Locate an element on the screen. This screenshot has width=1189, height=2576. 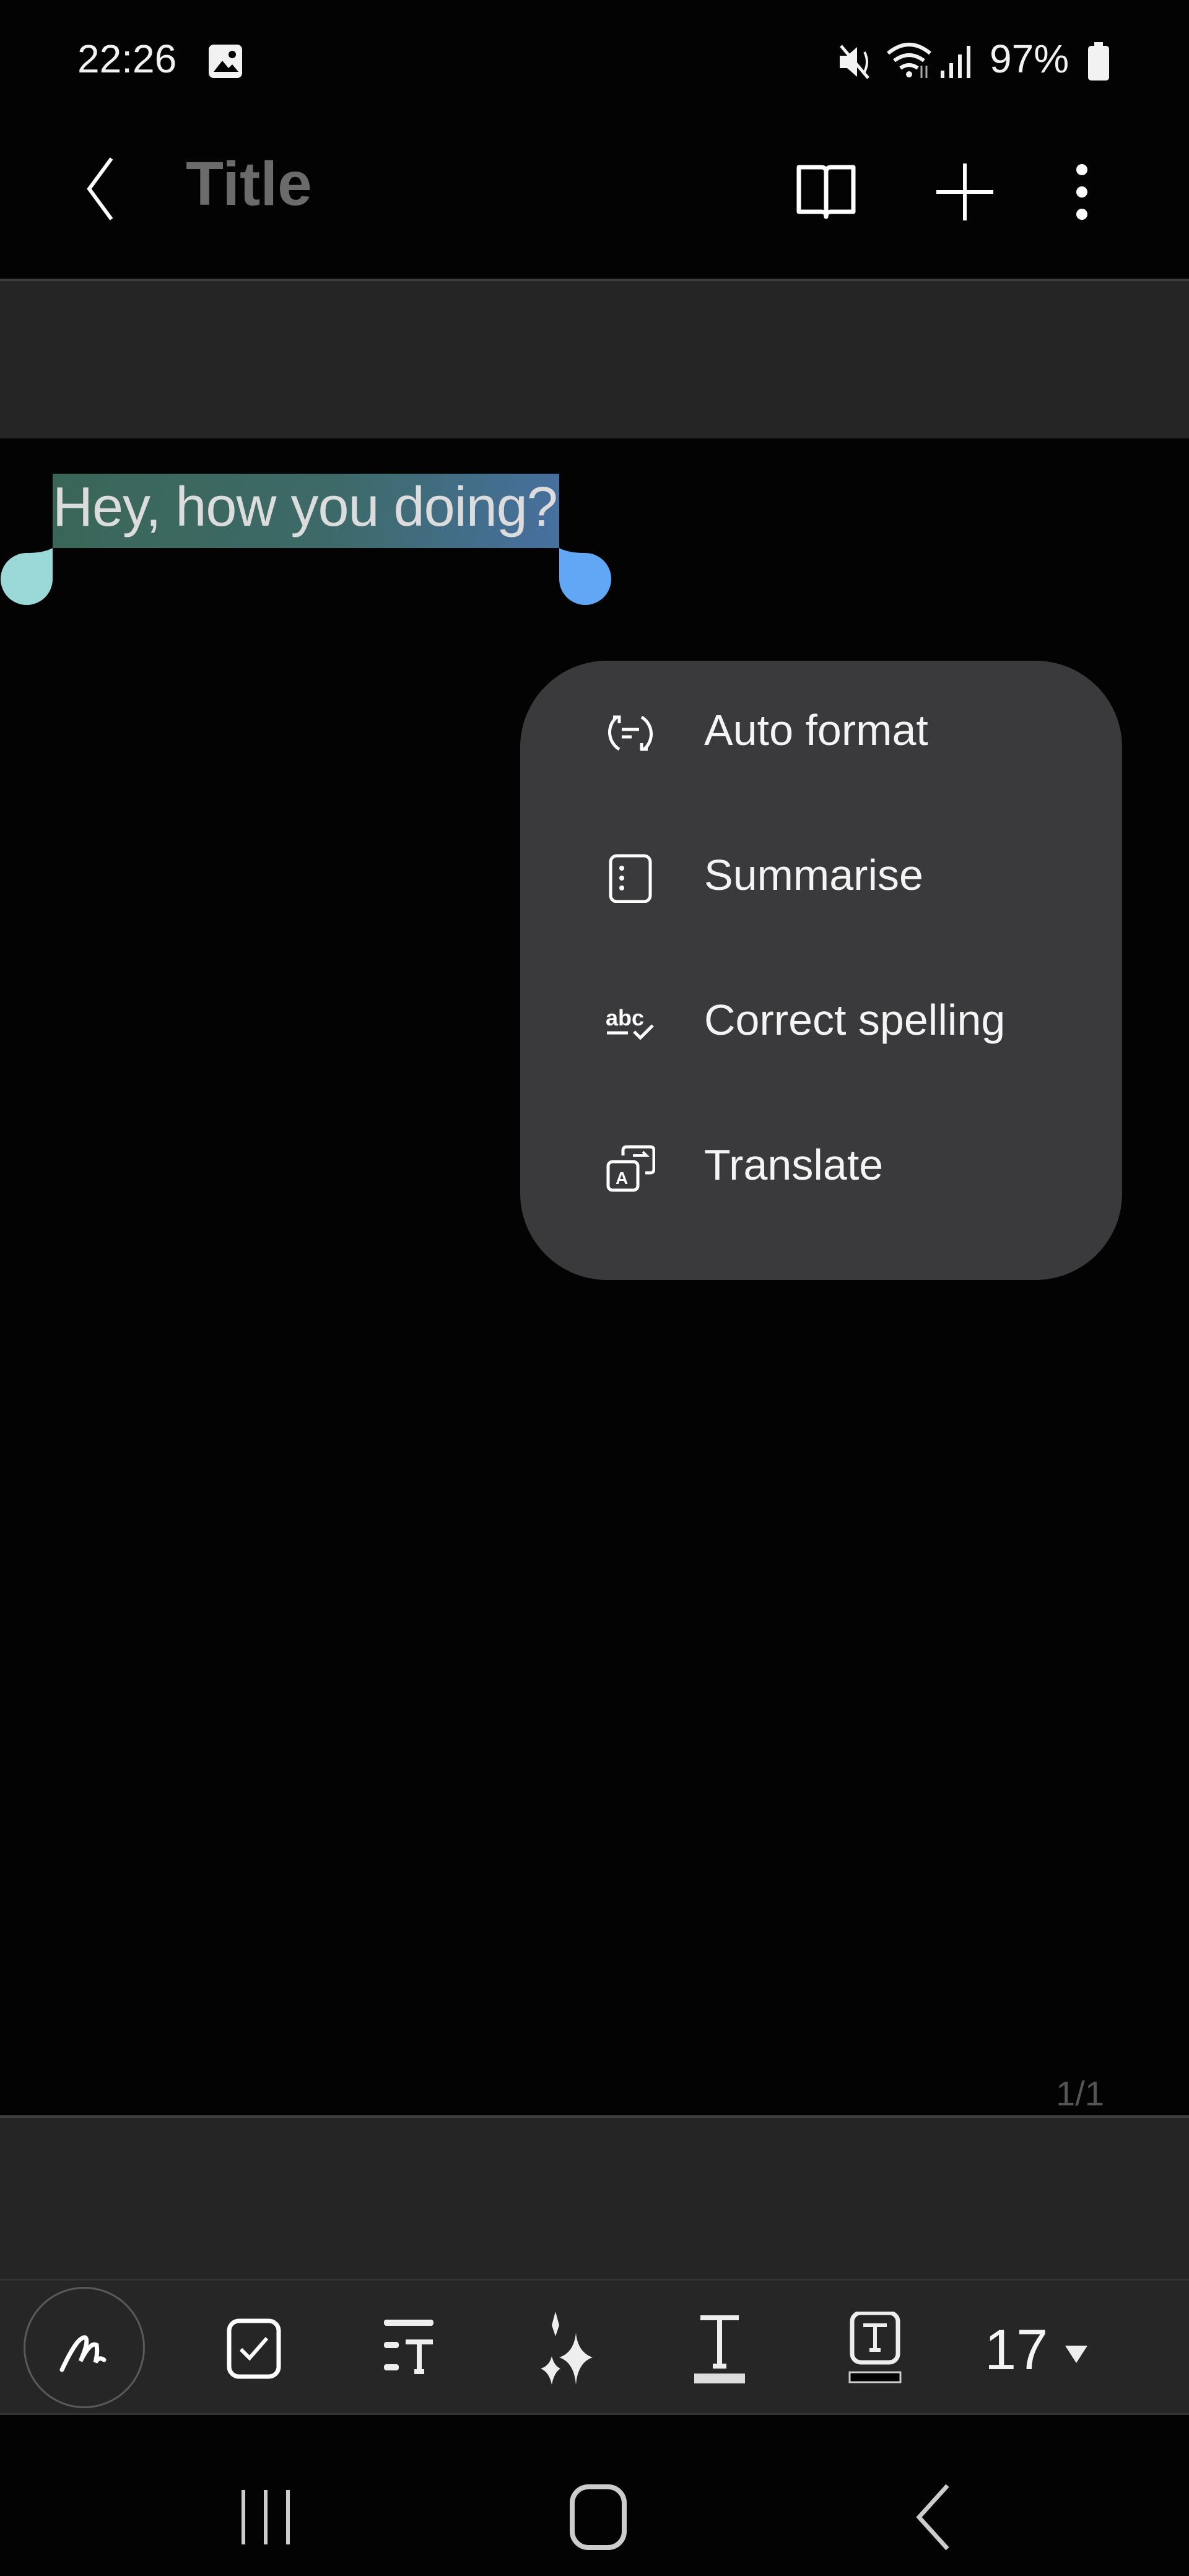
menu-item-label: Summarise is located at coordinates (813, 875).